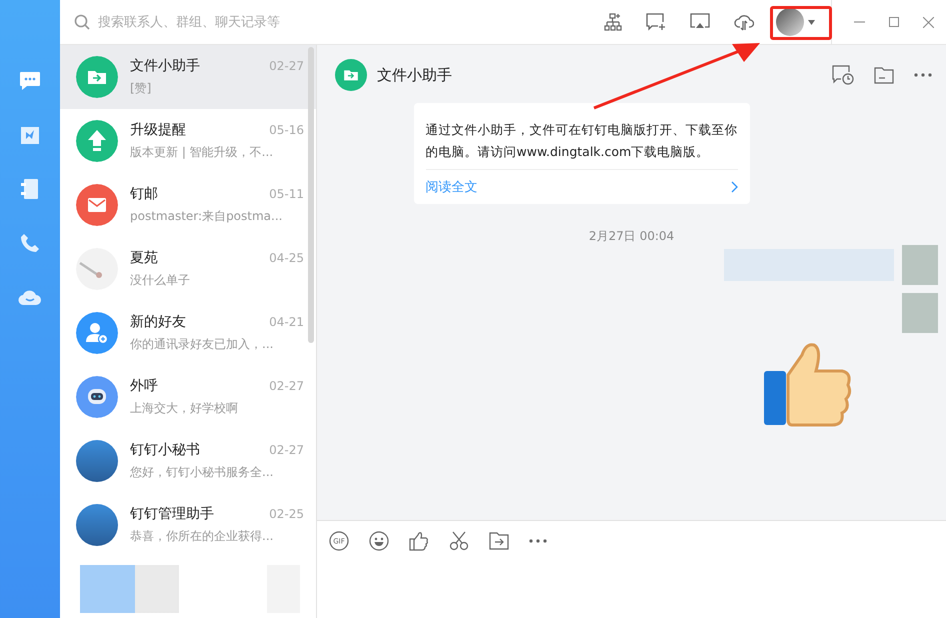  What do you see at coordinates (97, 269) in the screenshot?
I see `pen-picture-avatar` at bounding box center [97, 269].